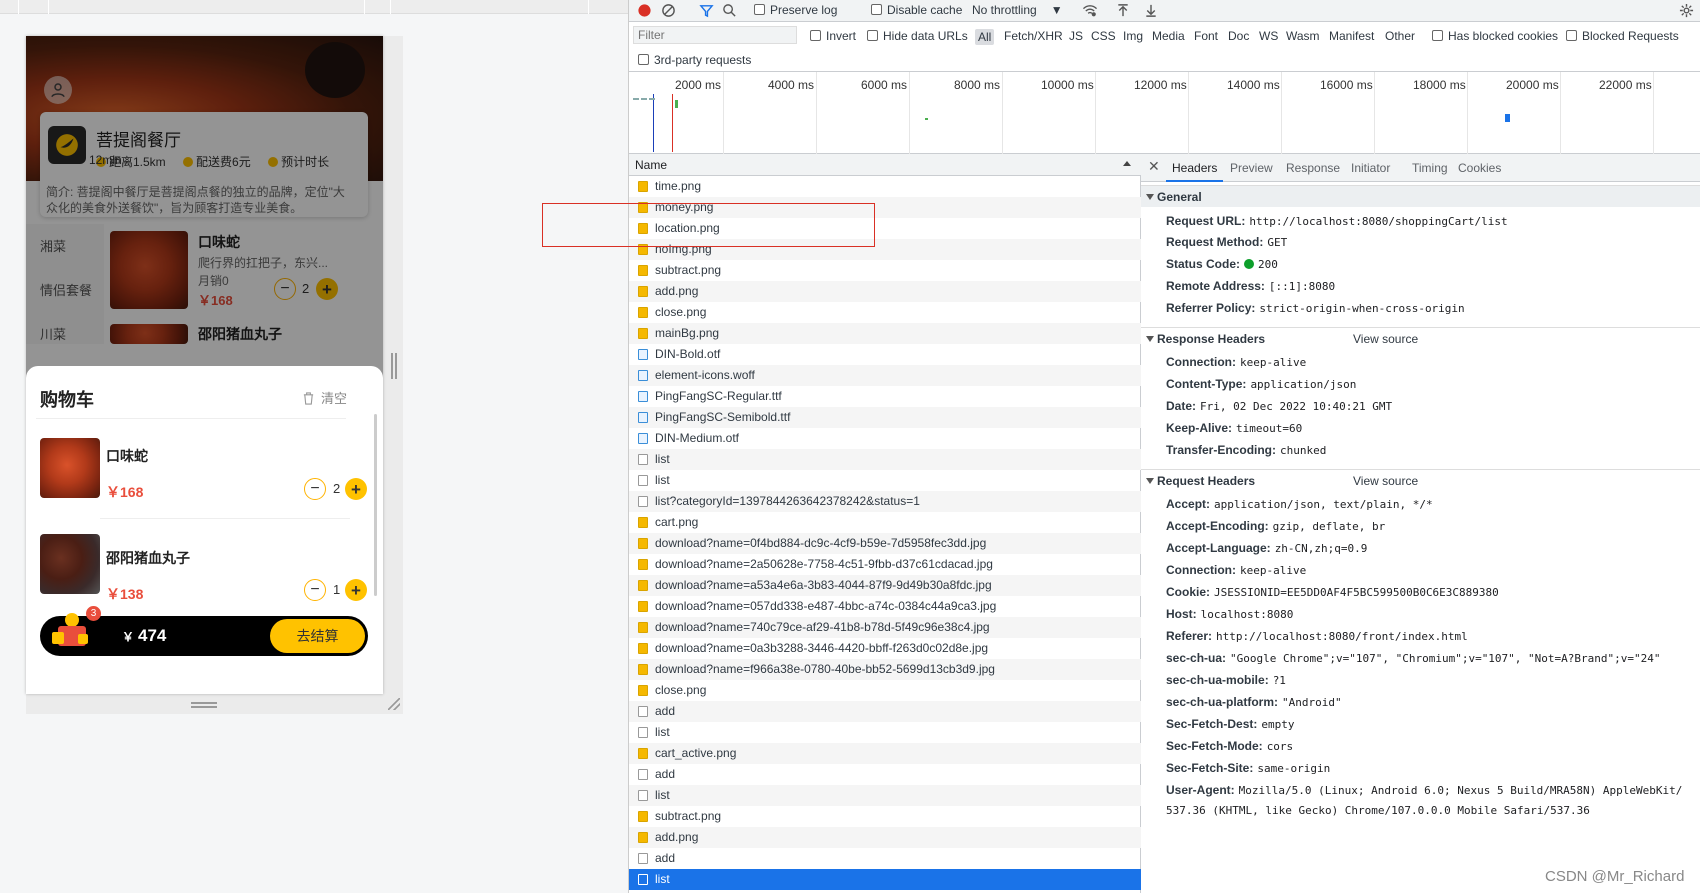  I want to click on request-row: DIN-Bold.otf, so click(885, 354).